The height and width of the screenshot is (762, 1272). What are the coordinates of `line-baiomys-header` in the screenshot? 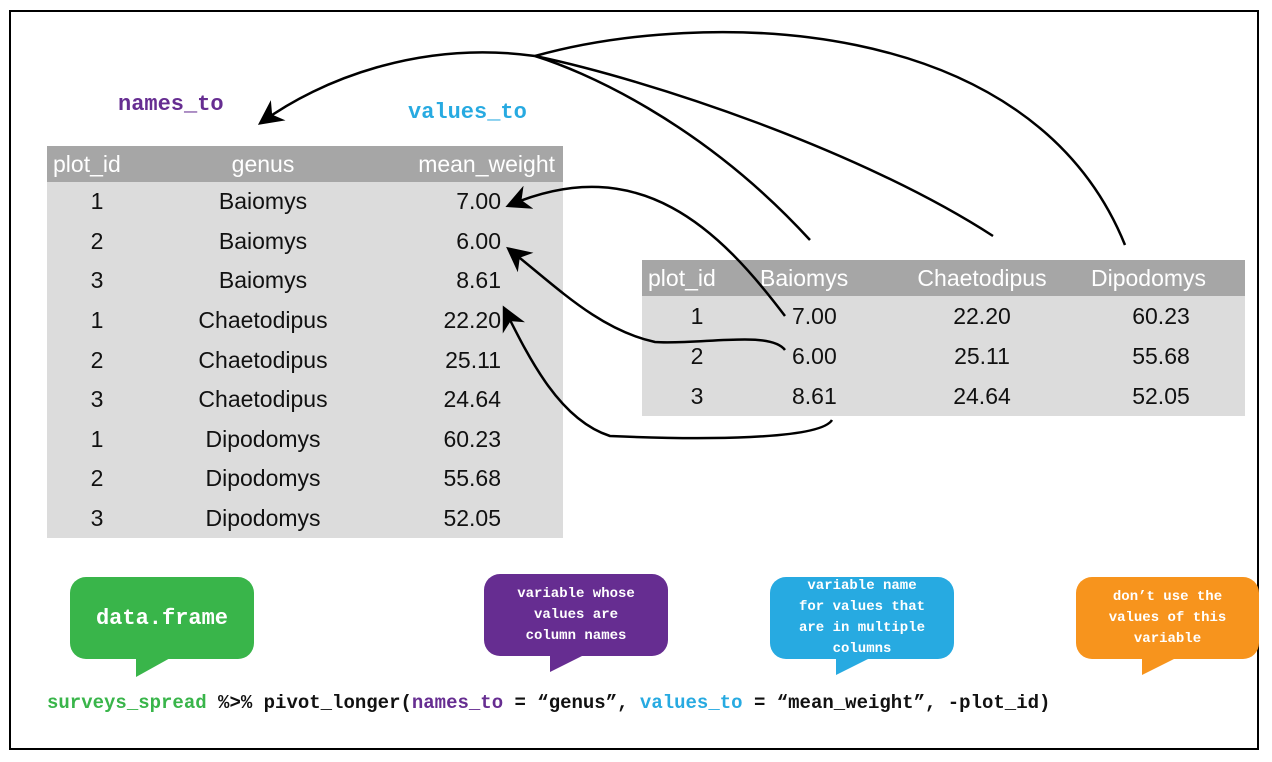 It's located at (672, 147).